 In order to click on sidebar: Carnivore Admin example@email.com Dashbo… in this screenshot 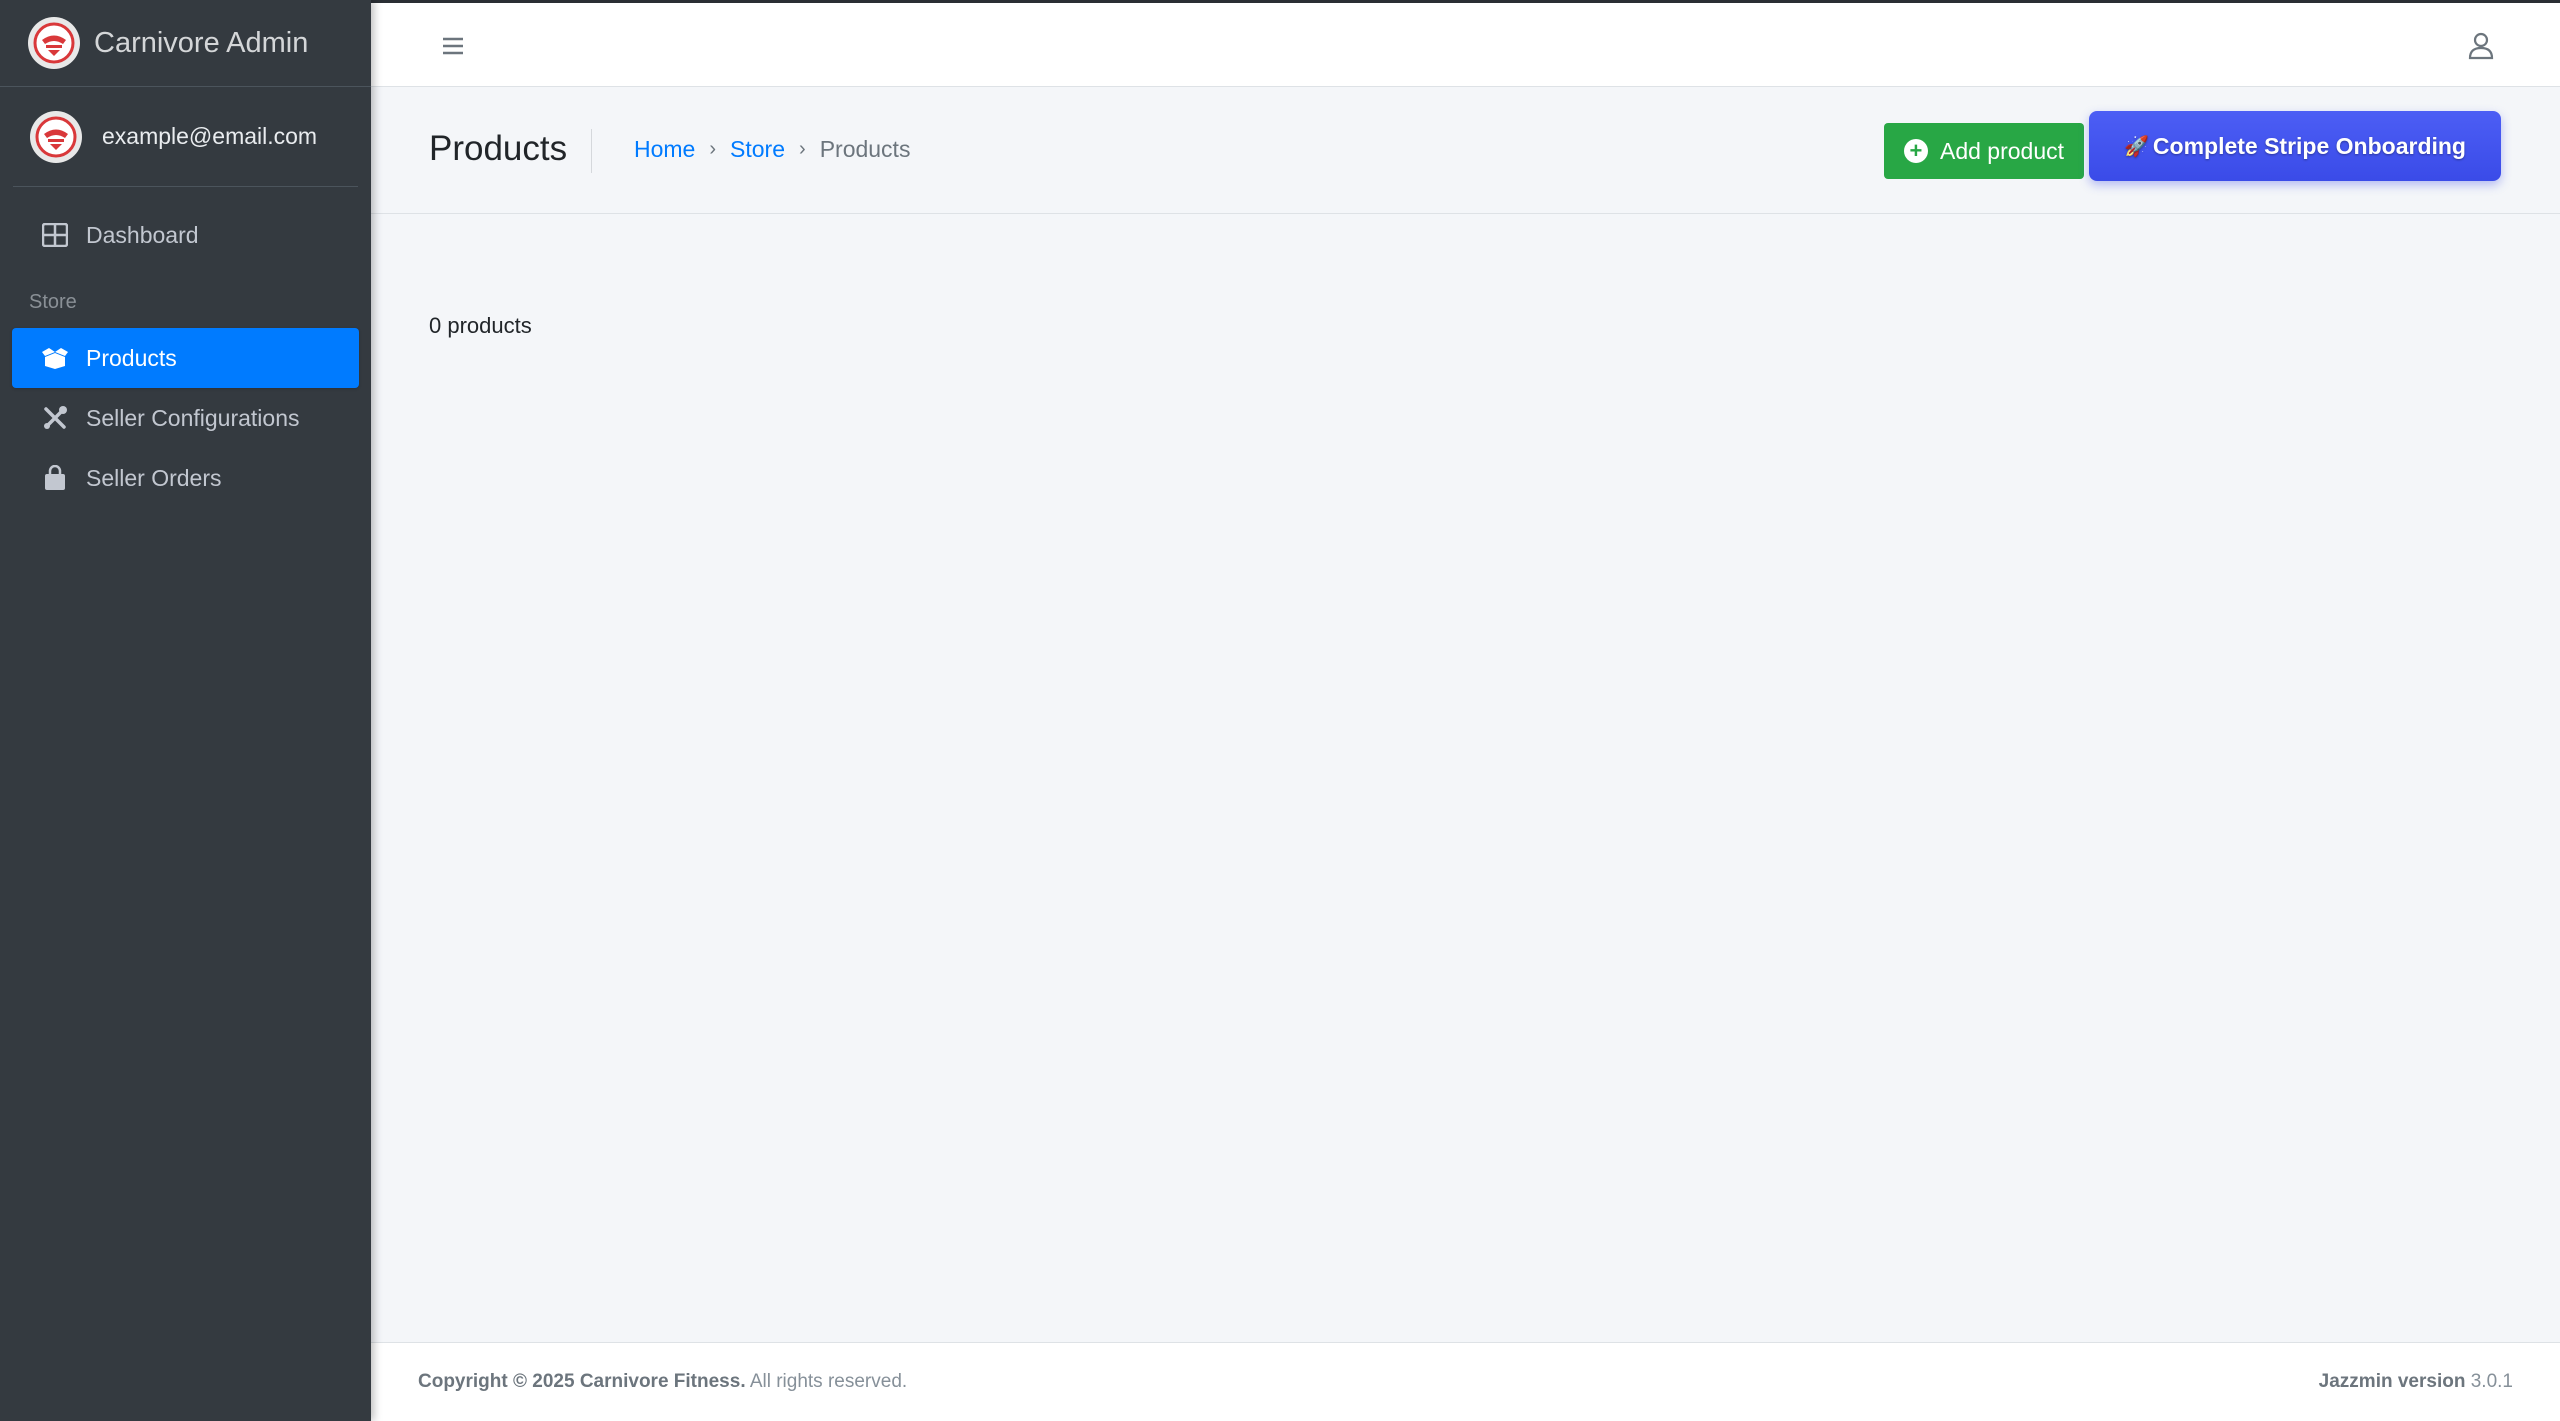, I will do `click(185, 710)`.